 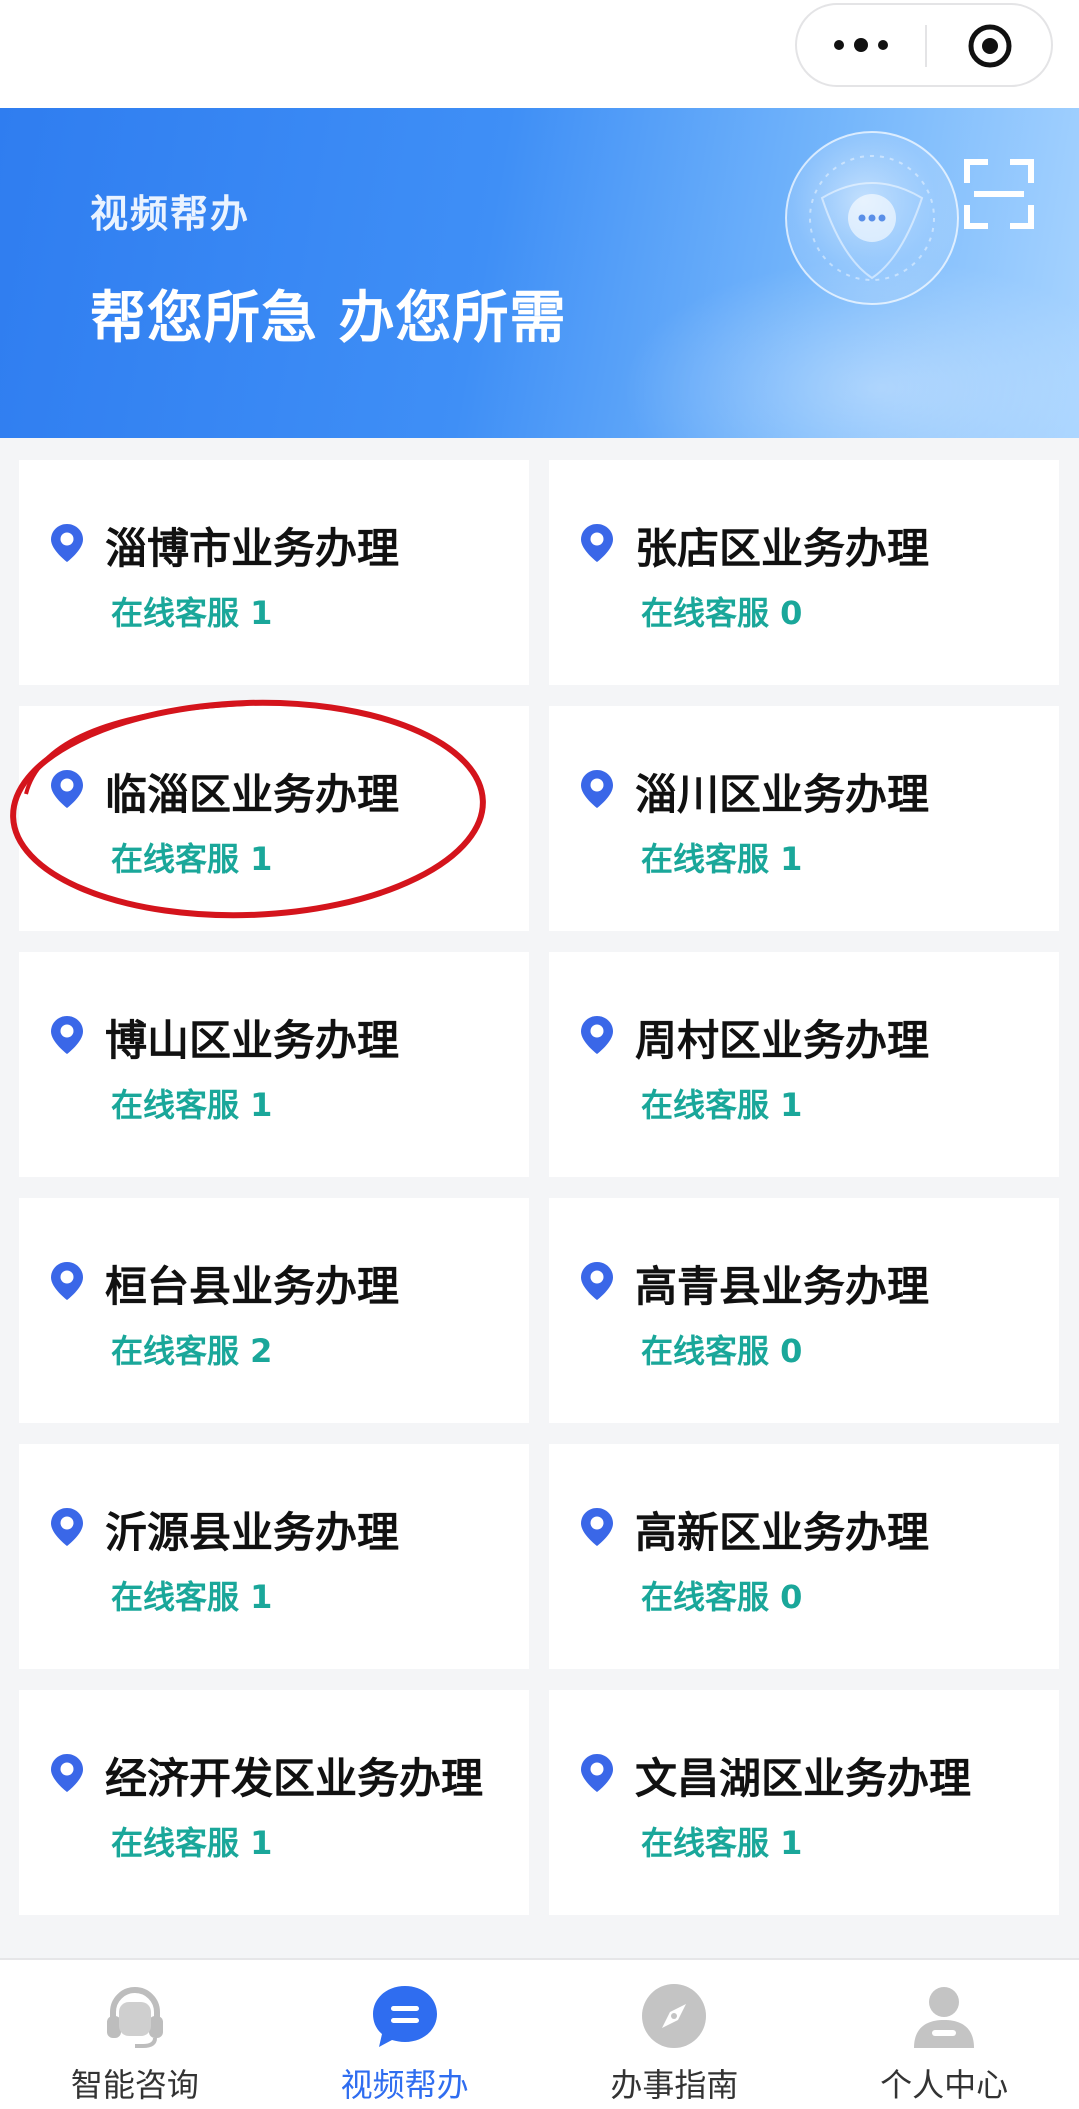 I want to click on tab-smart-consult: 智能咨询, so click(x=135, y=2034).